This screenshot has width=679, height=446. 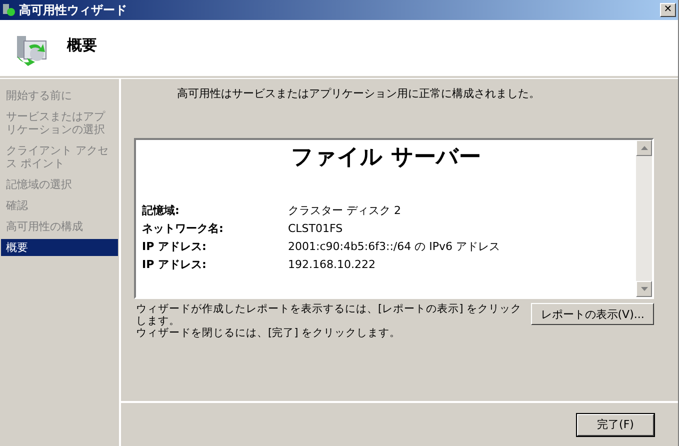 I want to click on page-title: 概要, so click(x=82, y=45).